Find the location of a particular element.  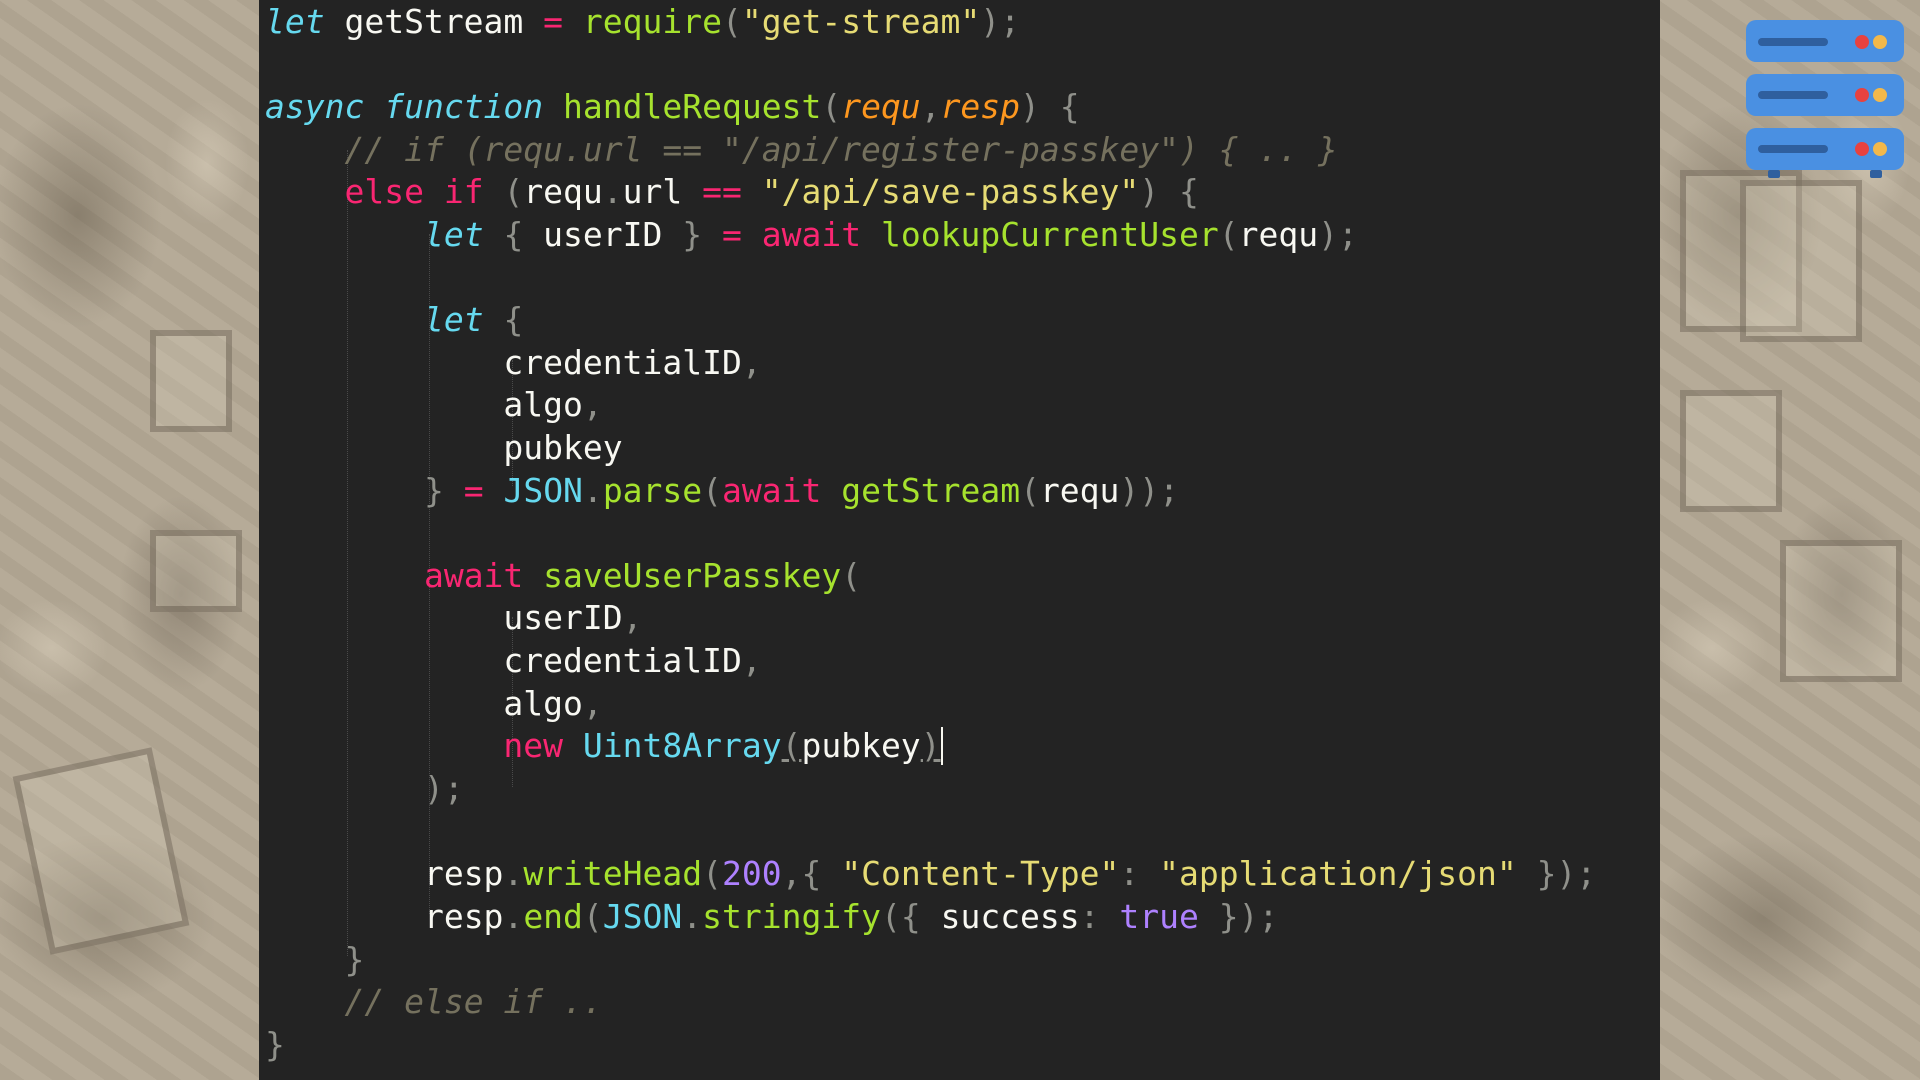

indent-guide is located at coordinates (347, 553).